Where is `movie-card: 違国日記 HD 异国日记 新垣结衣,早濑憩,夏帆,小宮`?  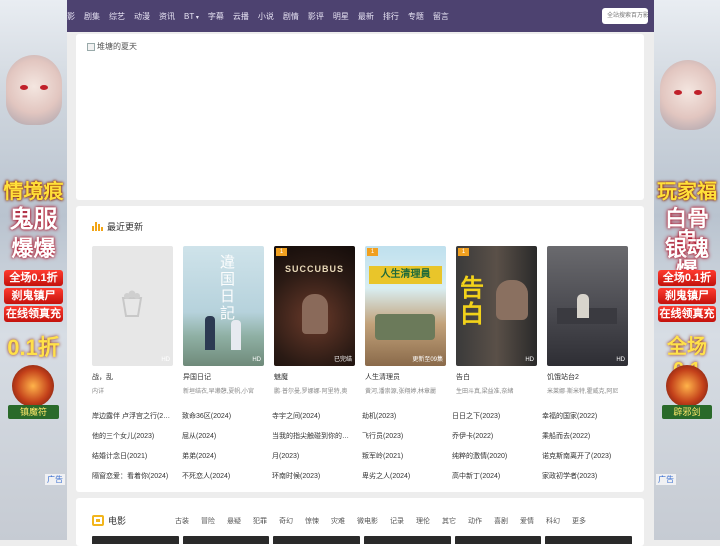 movie-card: 違国日記 HD 异国日记 新垣结衣,早濑憩,夏帆,小宮 is located at coordinates (223, 320).